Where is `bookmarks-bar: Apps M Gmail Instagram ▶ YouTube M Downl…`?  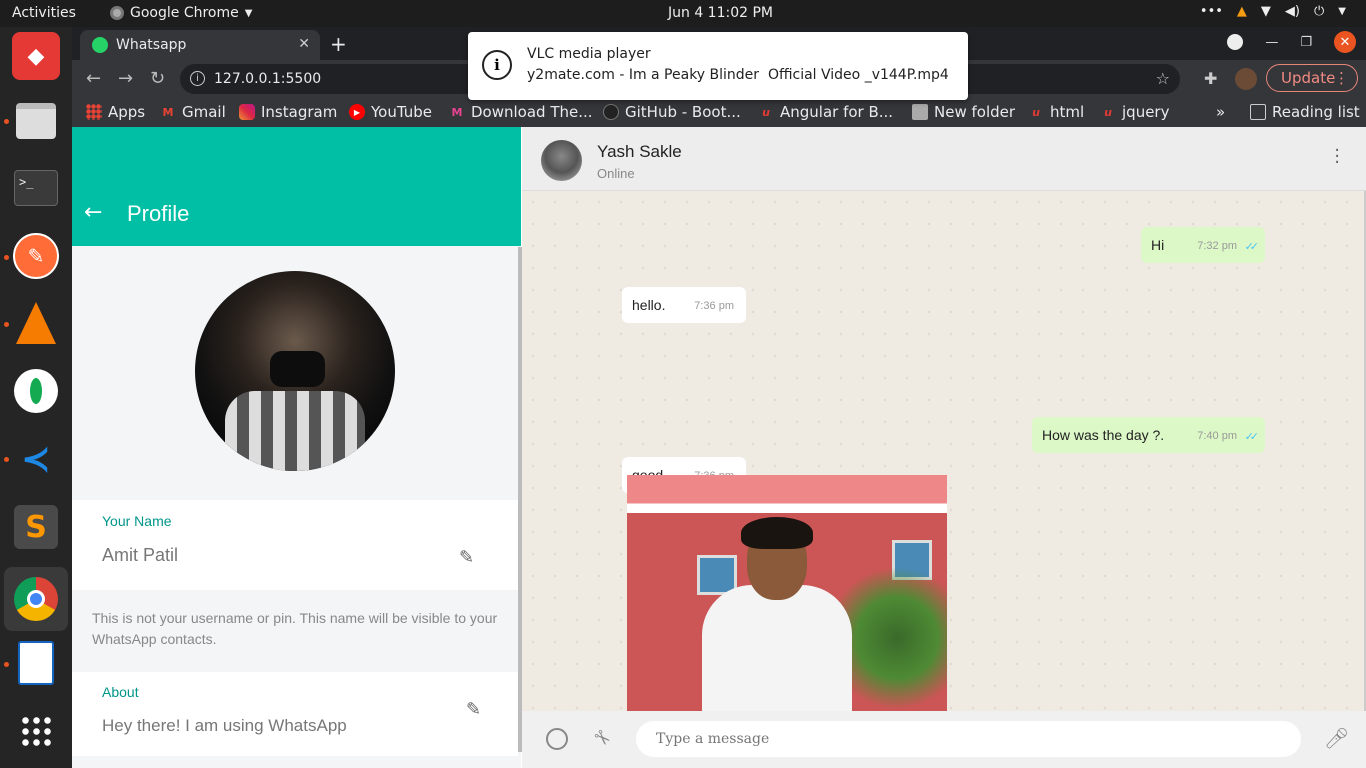
bookmarks-bar: Apps M Gmail Instagram ▶ YouTube M Downl… is located at coordinates (719, 112).